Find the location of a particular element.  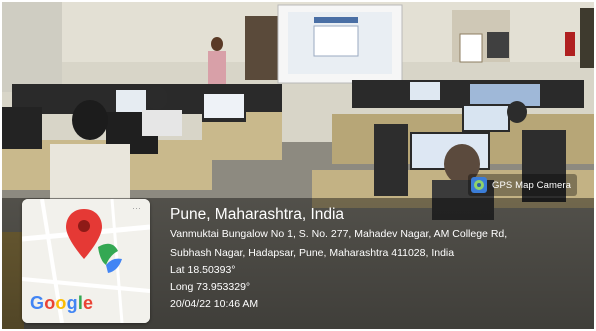

gps-map-camera-label: GPS Map Camera is located at coordinates (532, 185).